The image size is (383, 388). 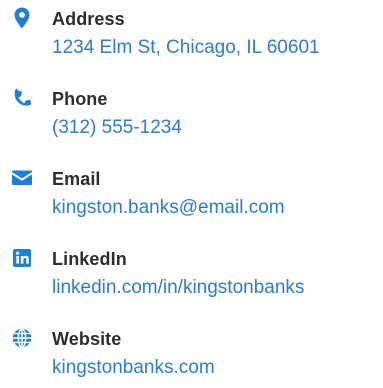 I want to click on email-label: Email, so click(x=76, y=179).